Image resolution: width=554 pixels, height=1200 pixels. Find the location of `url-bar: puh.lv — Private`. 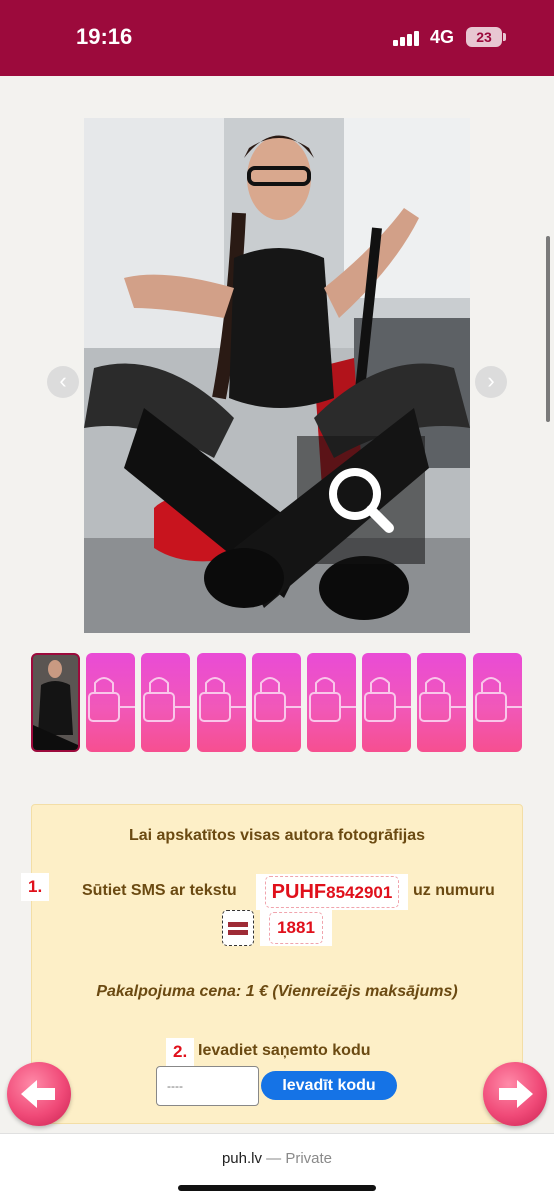

url-bar: puh.lv — Private is located at coordinates (277, 1158).